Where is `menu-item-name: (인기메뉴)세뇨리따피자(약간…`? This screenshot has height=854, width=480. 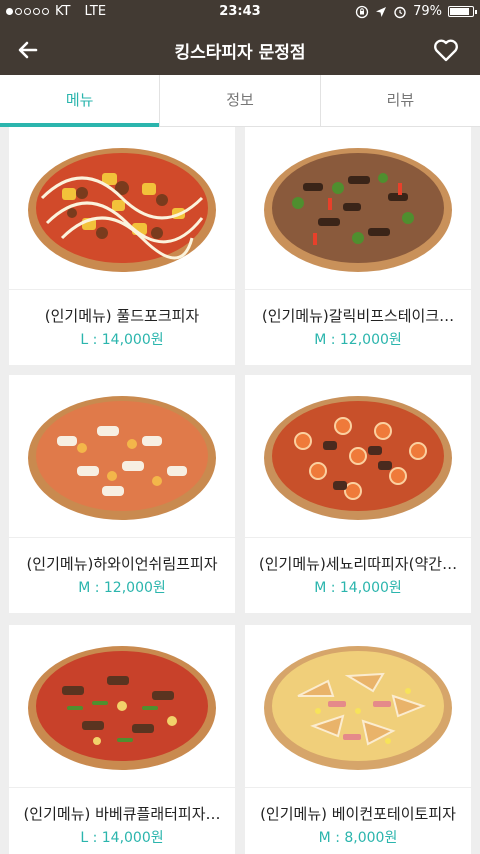 menu-item-name: (인기메뉴)세뇨리따피자(약간… is located at coordinates (358, 564).